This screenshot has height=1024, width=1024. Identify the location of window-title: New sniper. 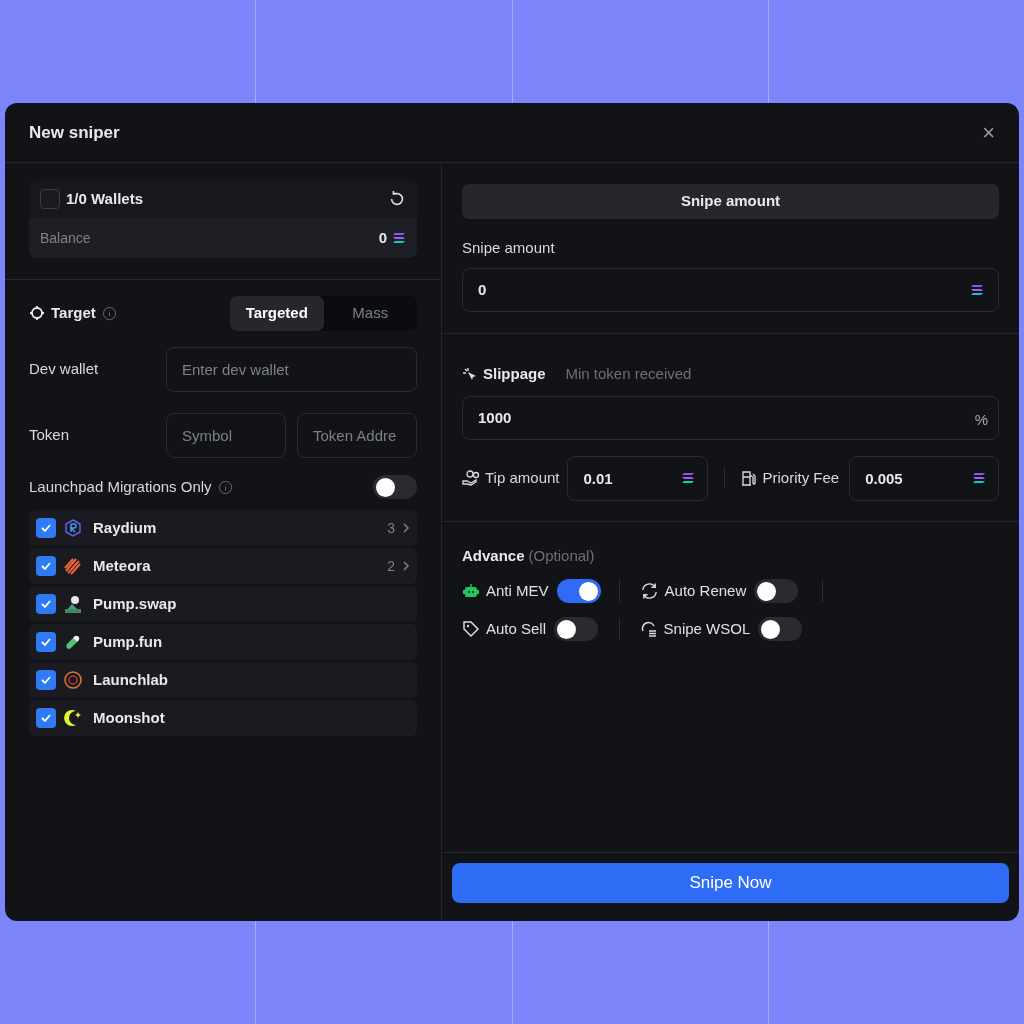
(74, 132).